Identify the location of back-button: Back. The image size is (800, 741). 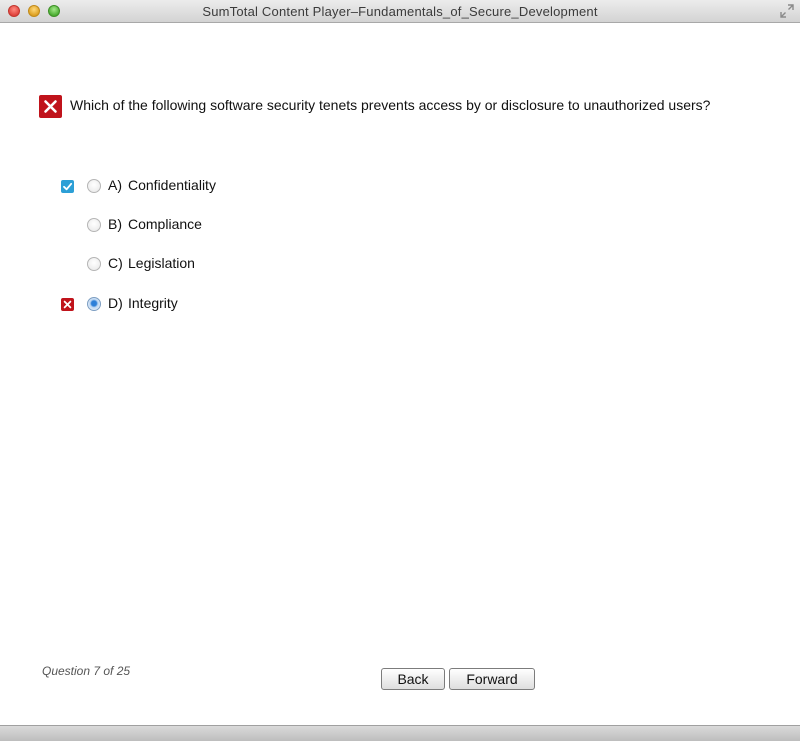
(413, 679).